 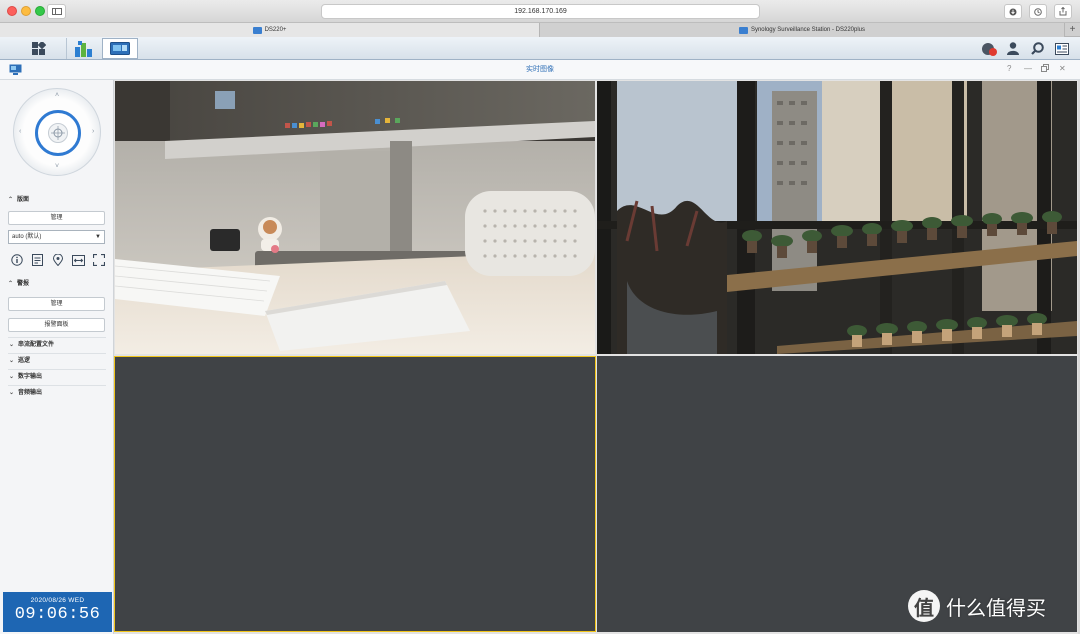 What do you see at coordinates (57, 95) in the screenshot?
I see `ptz-up-arrow-icon: ˄` at bounding box center [57, 95].